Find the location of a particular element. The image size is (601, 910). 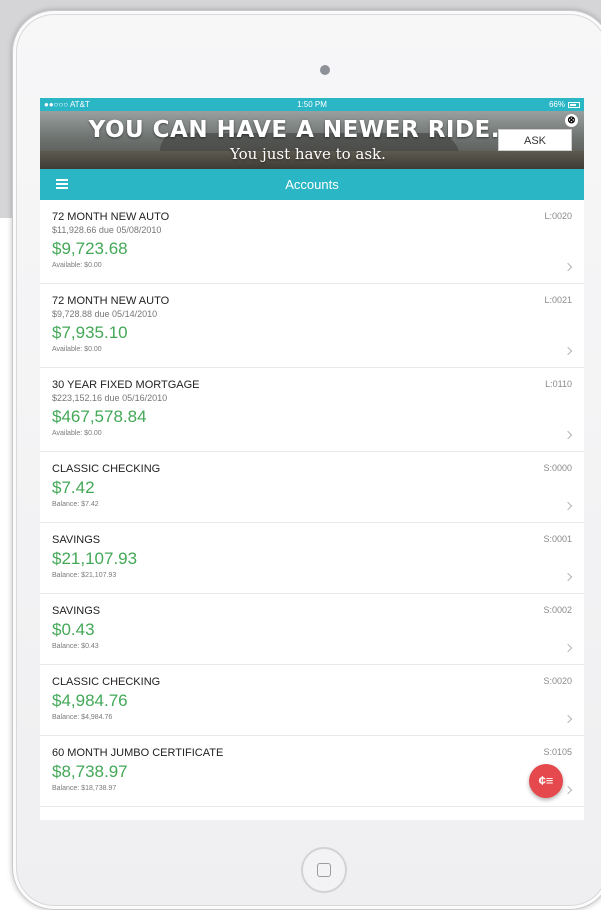

account-amount: $7,935.10 is located at coordinates (90, 332).